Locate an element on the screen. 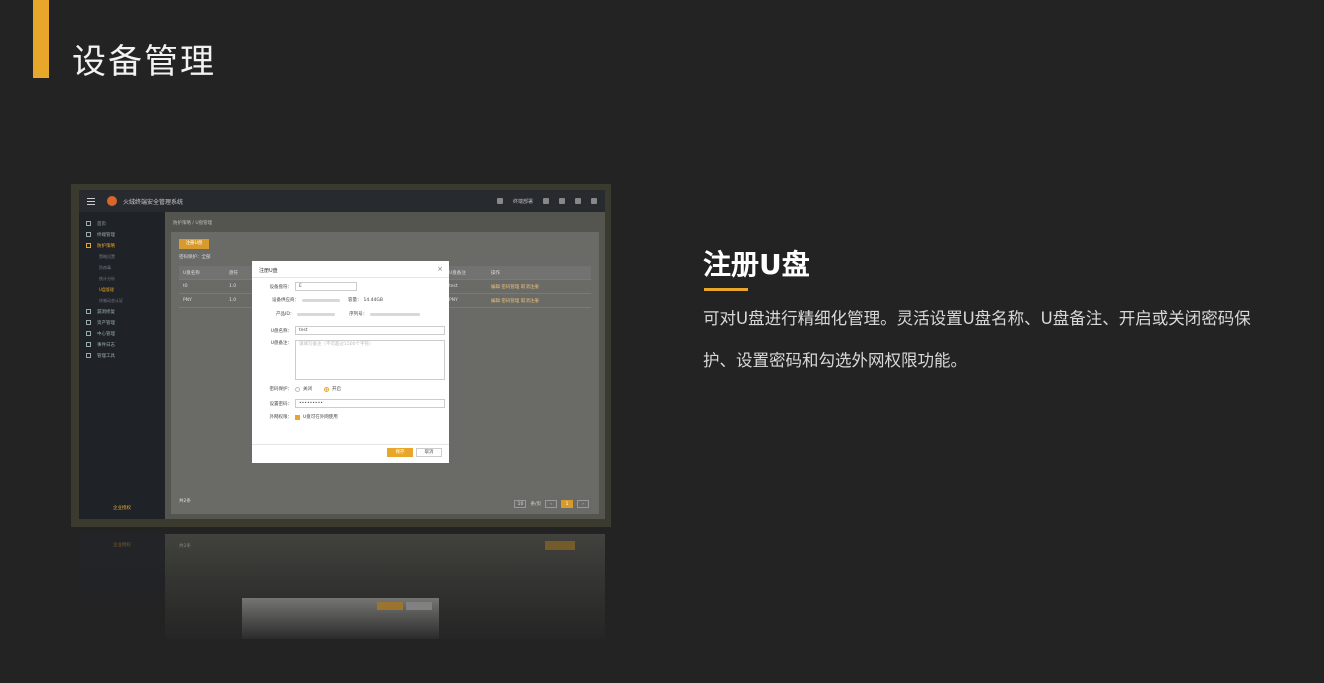 The height and width of the screenshot is (683, 1324). sidebar-item-label: 防护策略 is located at coordinates (106, 246).